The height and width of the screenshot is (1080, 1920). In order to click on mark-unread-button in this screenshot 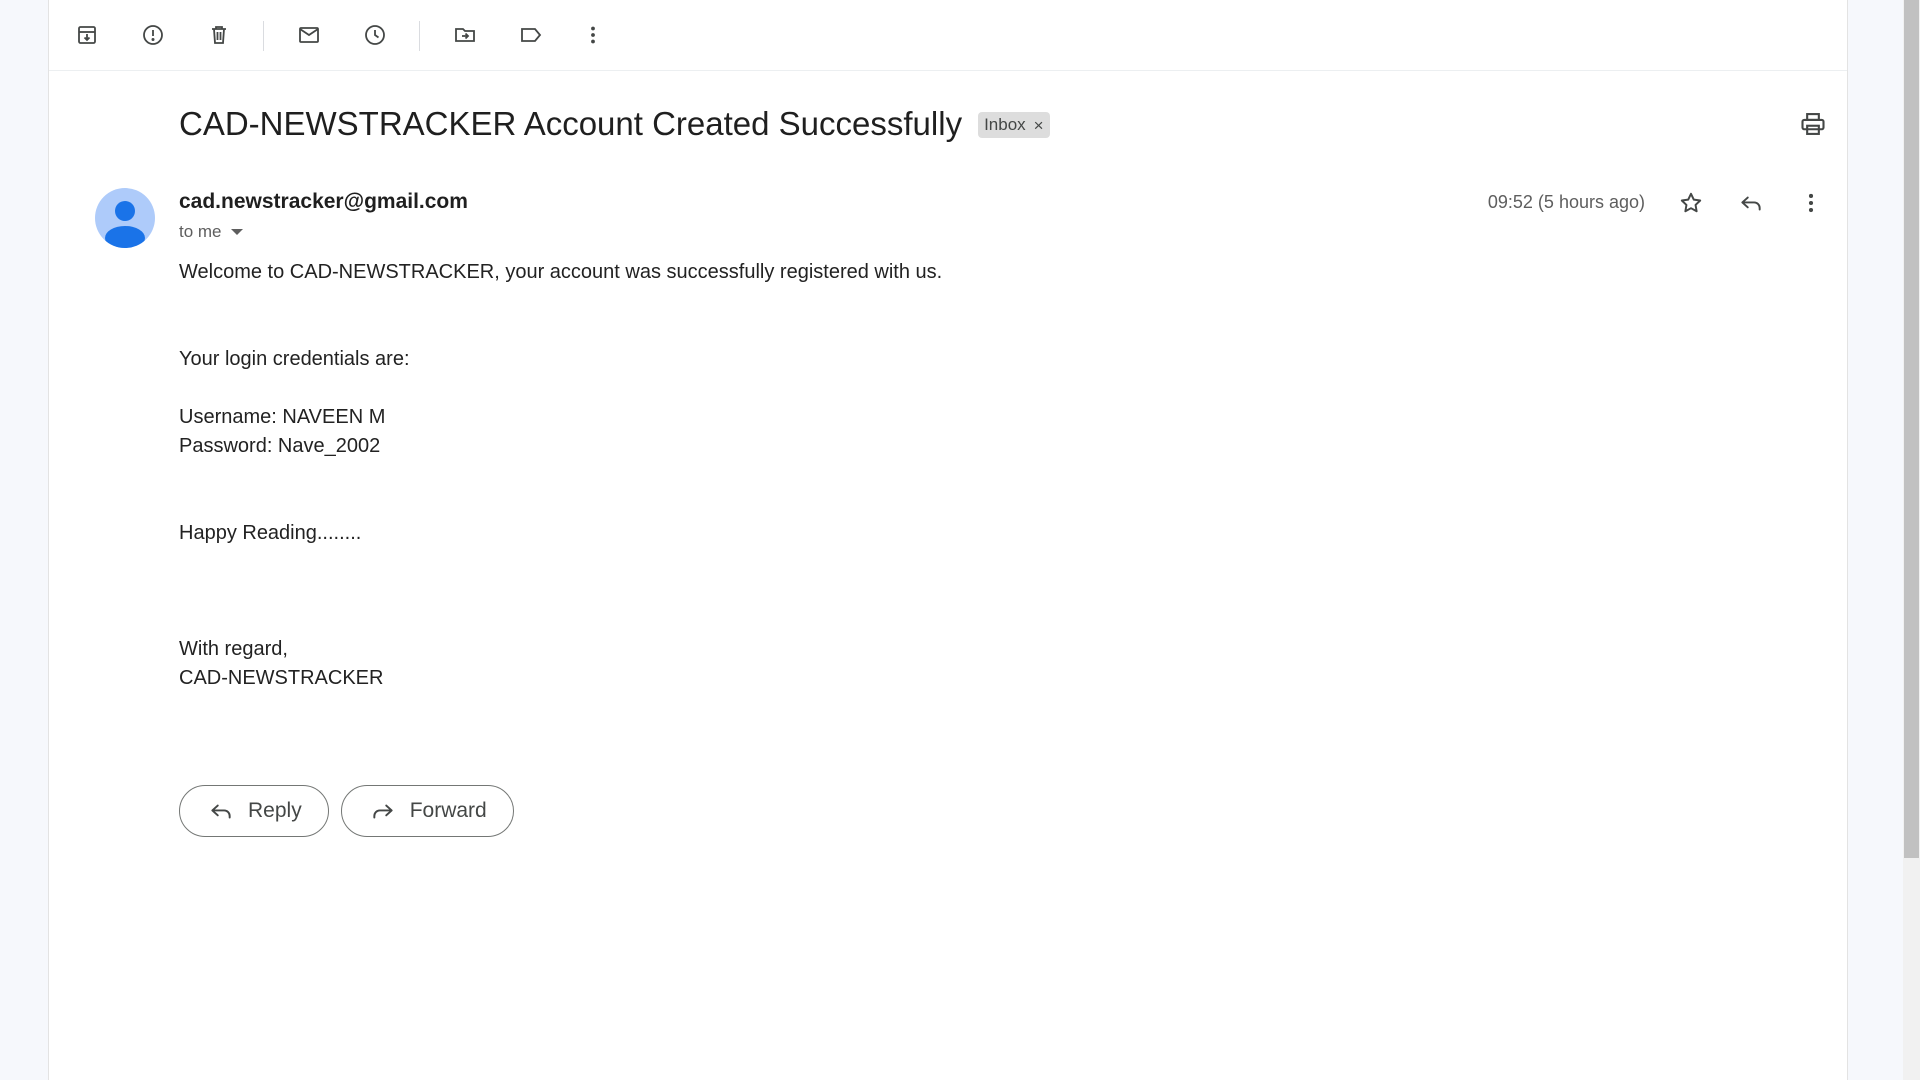, I will do `click(309, 35)`.